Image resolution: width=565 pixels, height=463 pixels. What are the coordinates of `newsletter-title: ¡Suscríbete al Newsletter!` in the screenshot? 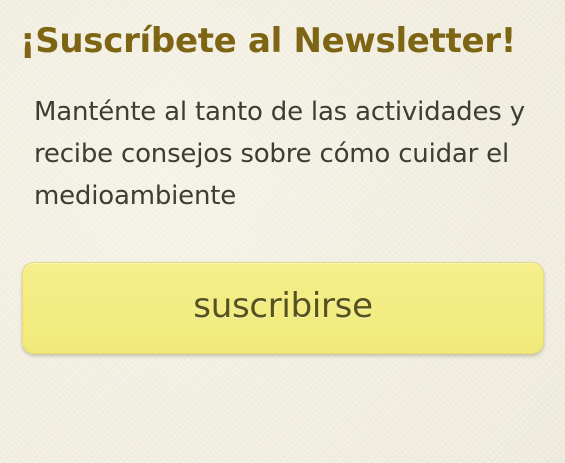 It's located at (268, 41).